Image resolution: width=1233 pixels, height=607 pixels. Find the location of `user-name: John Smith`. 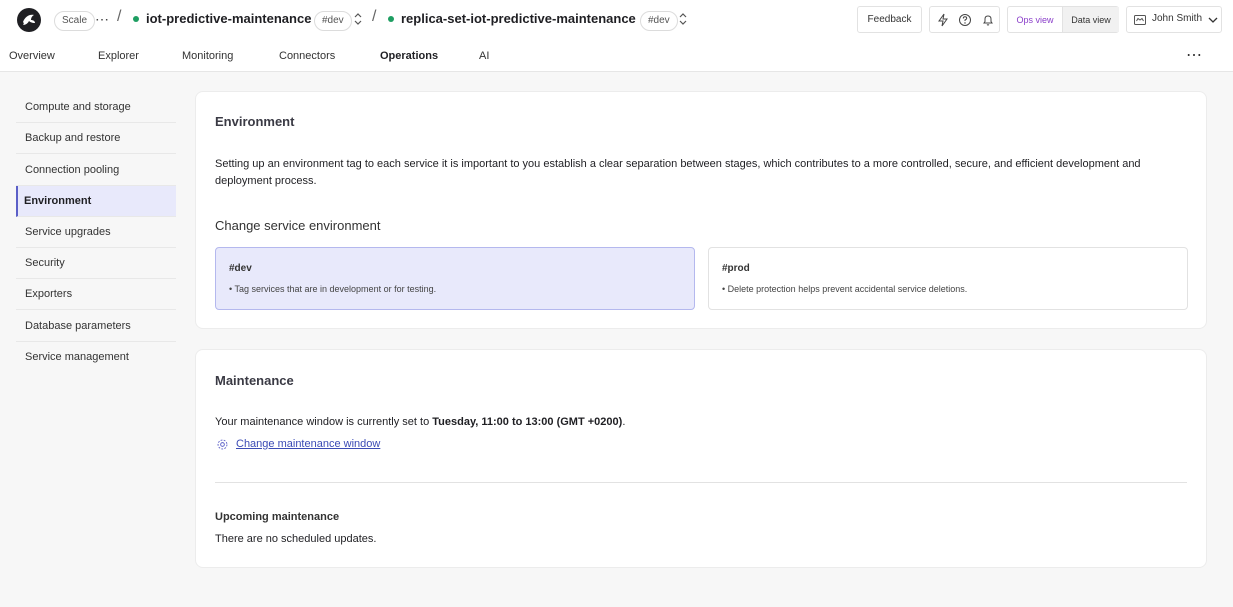

user-name: John Smith is located at coordinates (1177, 18).